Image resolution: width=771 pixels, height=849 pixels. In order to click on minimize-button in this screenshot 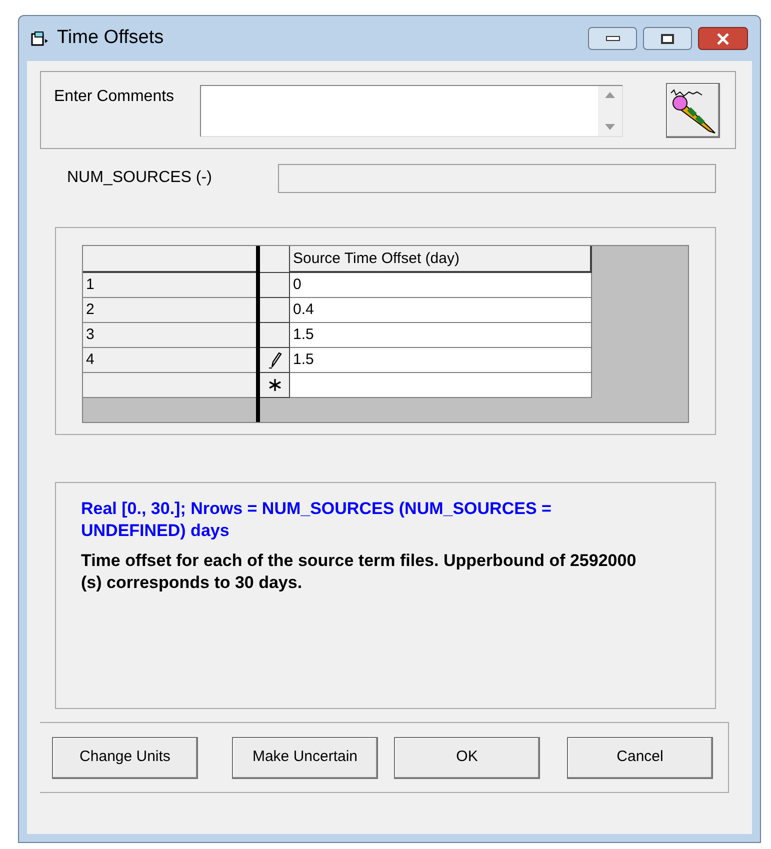, I will do `click(612, 38)`.